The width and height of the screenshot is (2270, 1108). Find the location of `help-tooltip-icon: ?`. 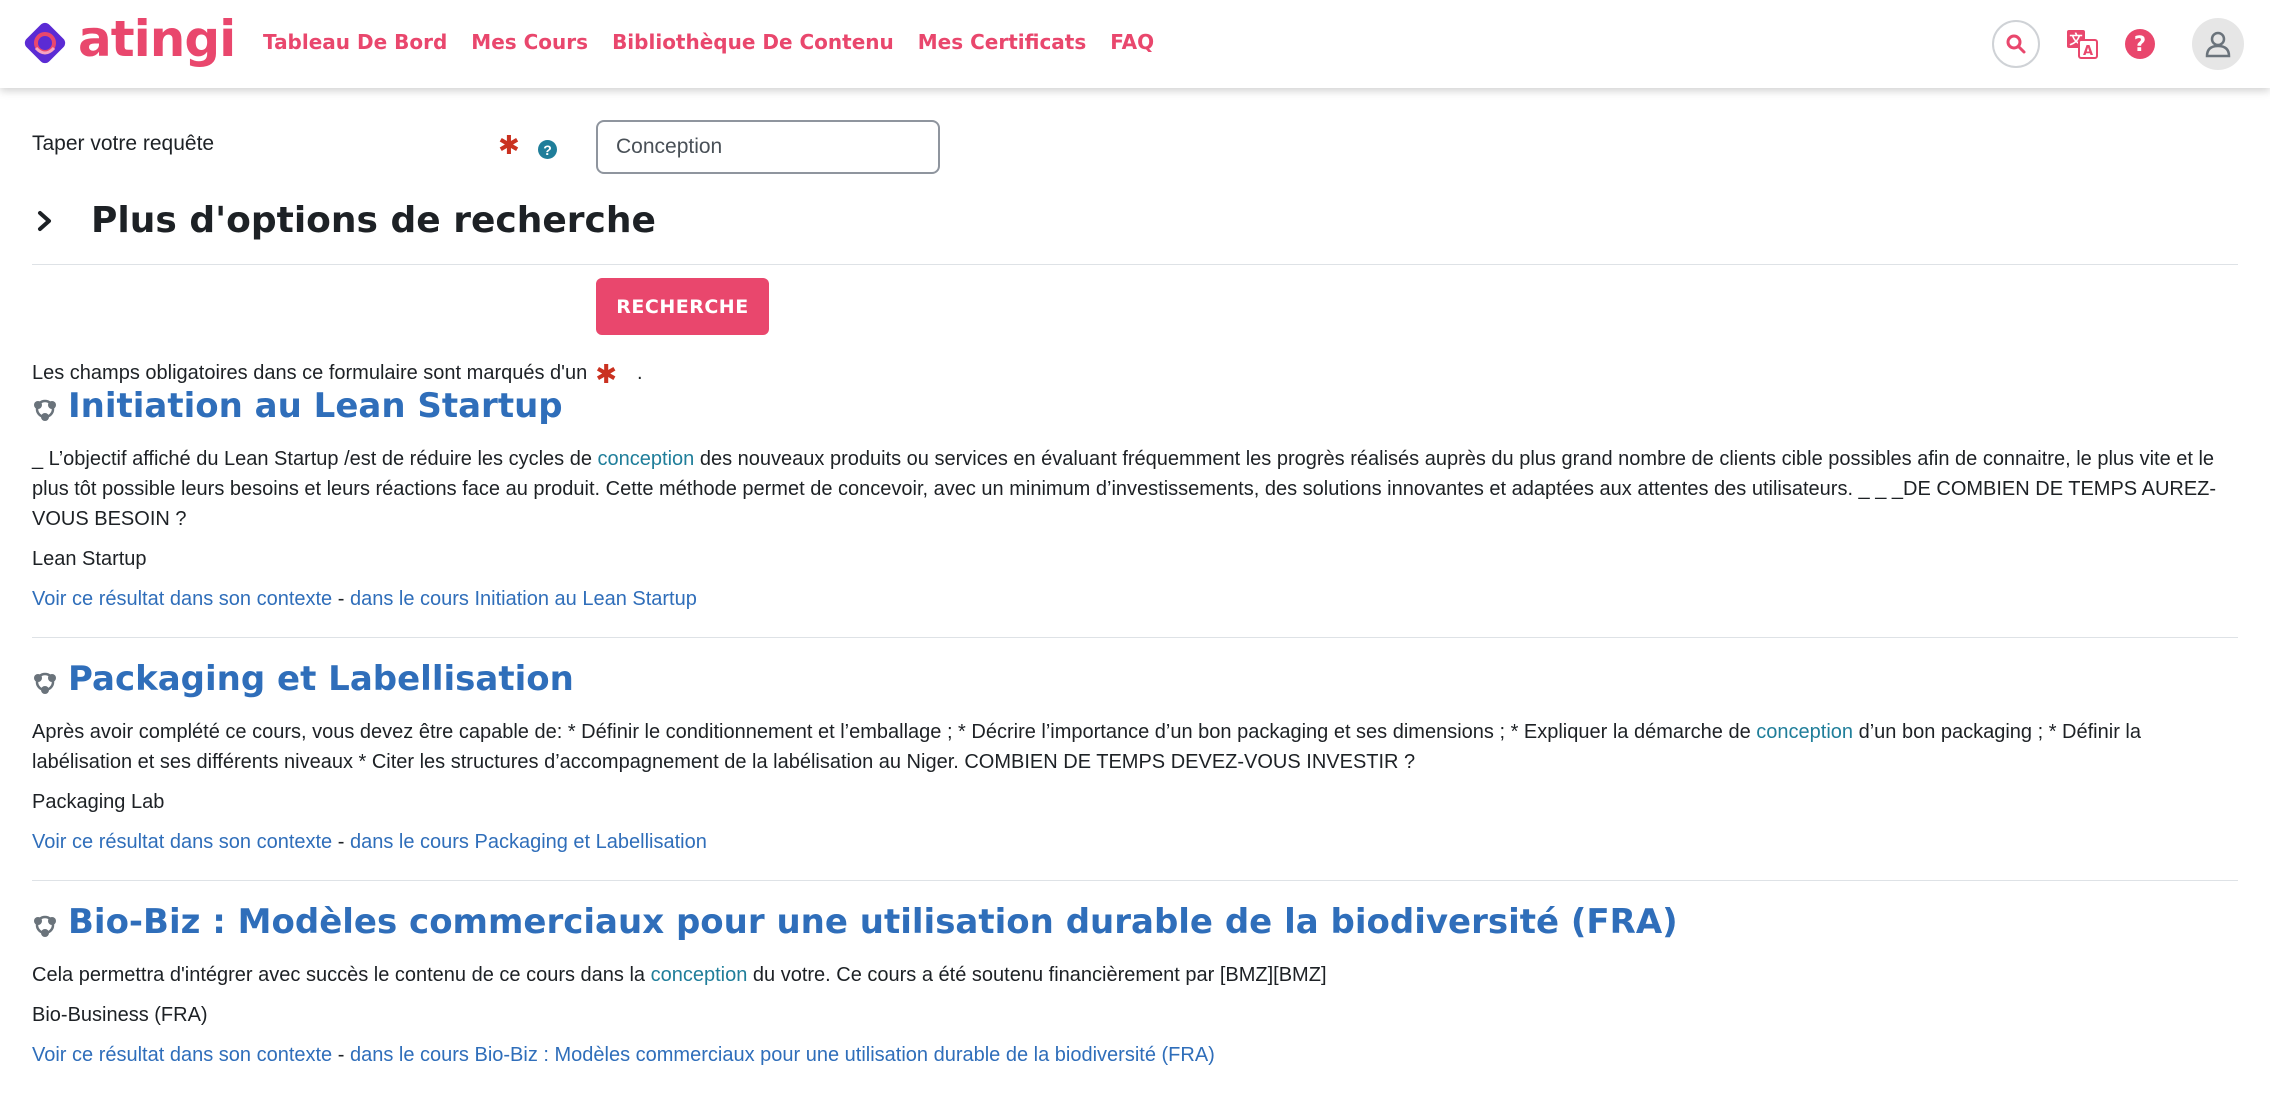

help-tooltip-icon: ? is located at coordinates (547, 149).